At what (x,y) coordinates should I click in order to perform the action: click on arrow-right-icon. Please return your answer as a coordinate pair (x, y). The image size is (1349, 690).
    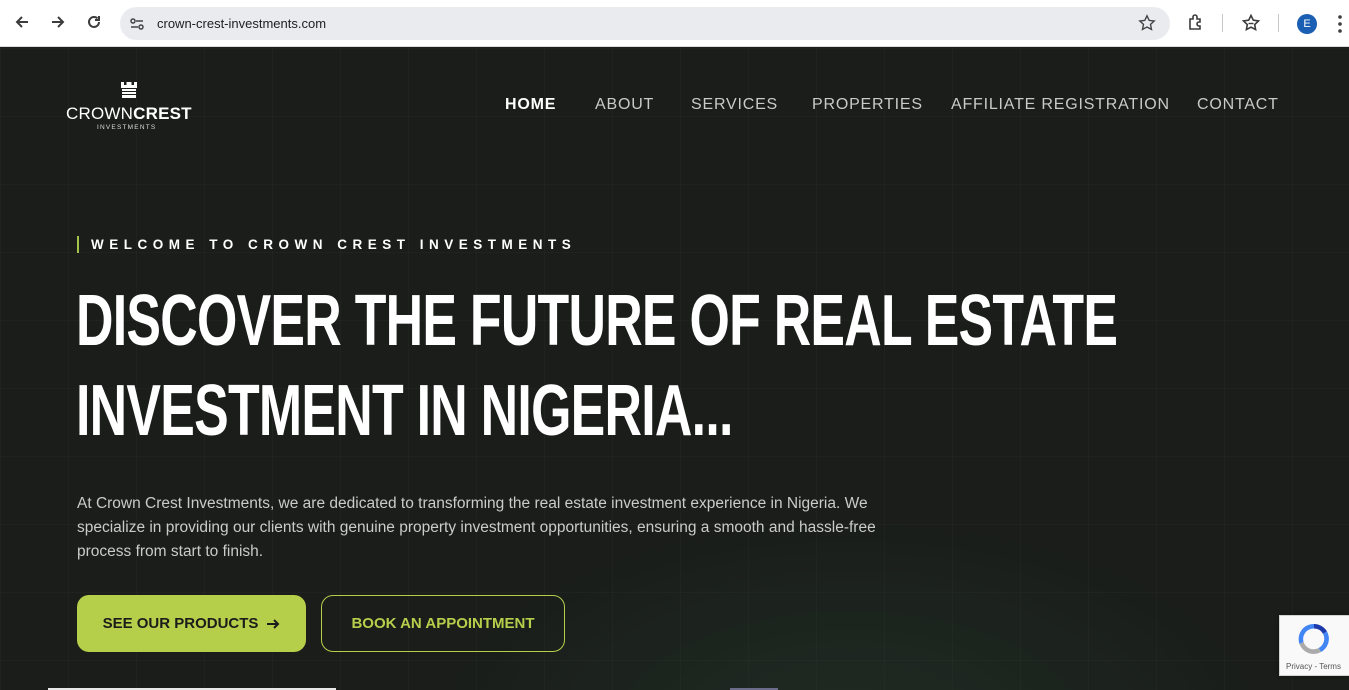
    Looking at the image, I should click on (273, 623).